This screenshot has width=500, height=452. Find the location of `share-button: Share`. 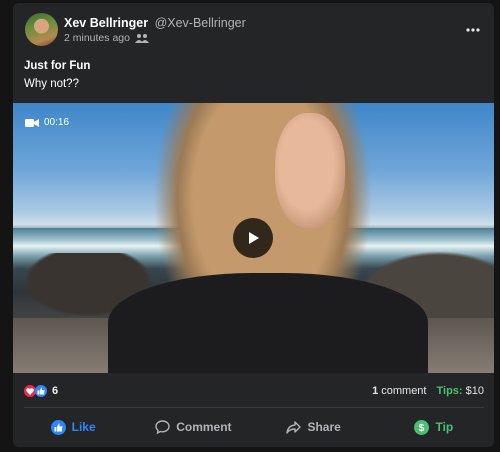

share-button: Share is located at coordinates (314, 427).